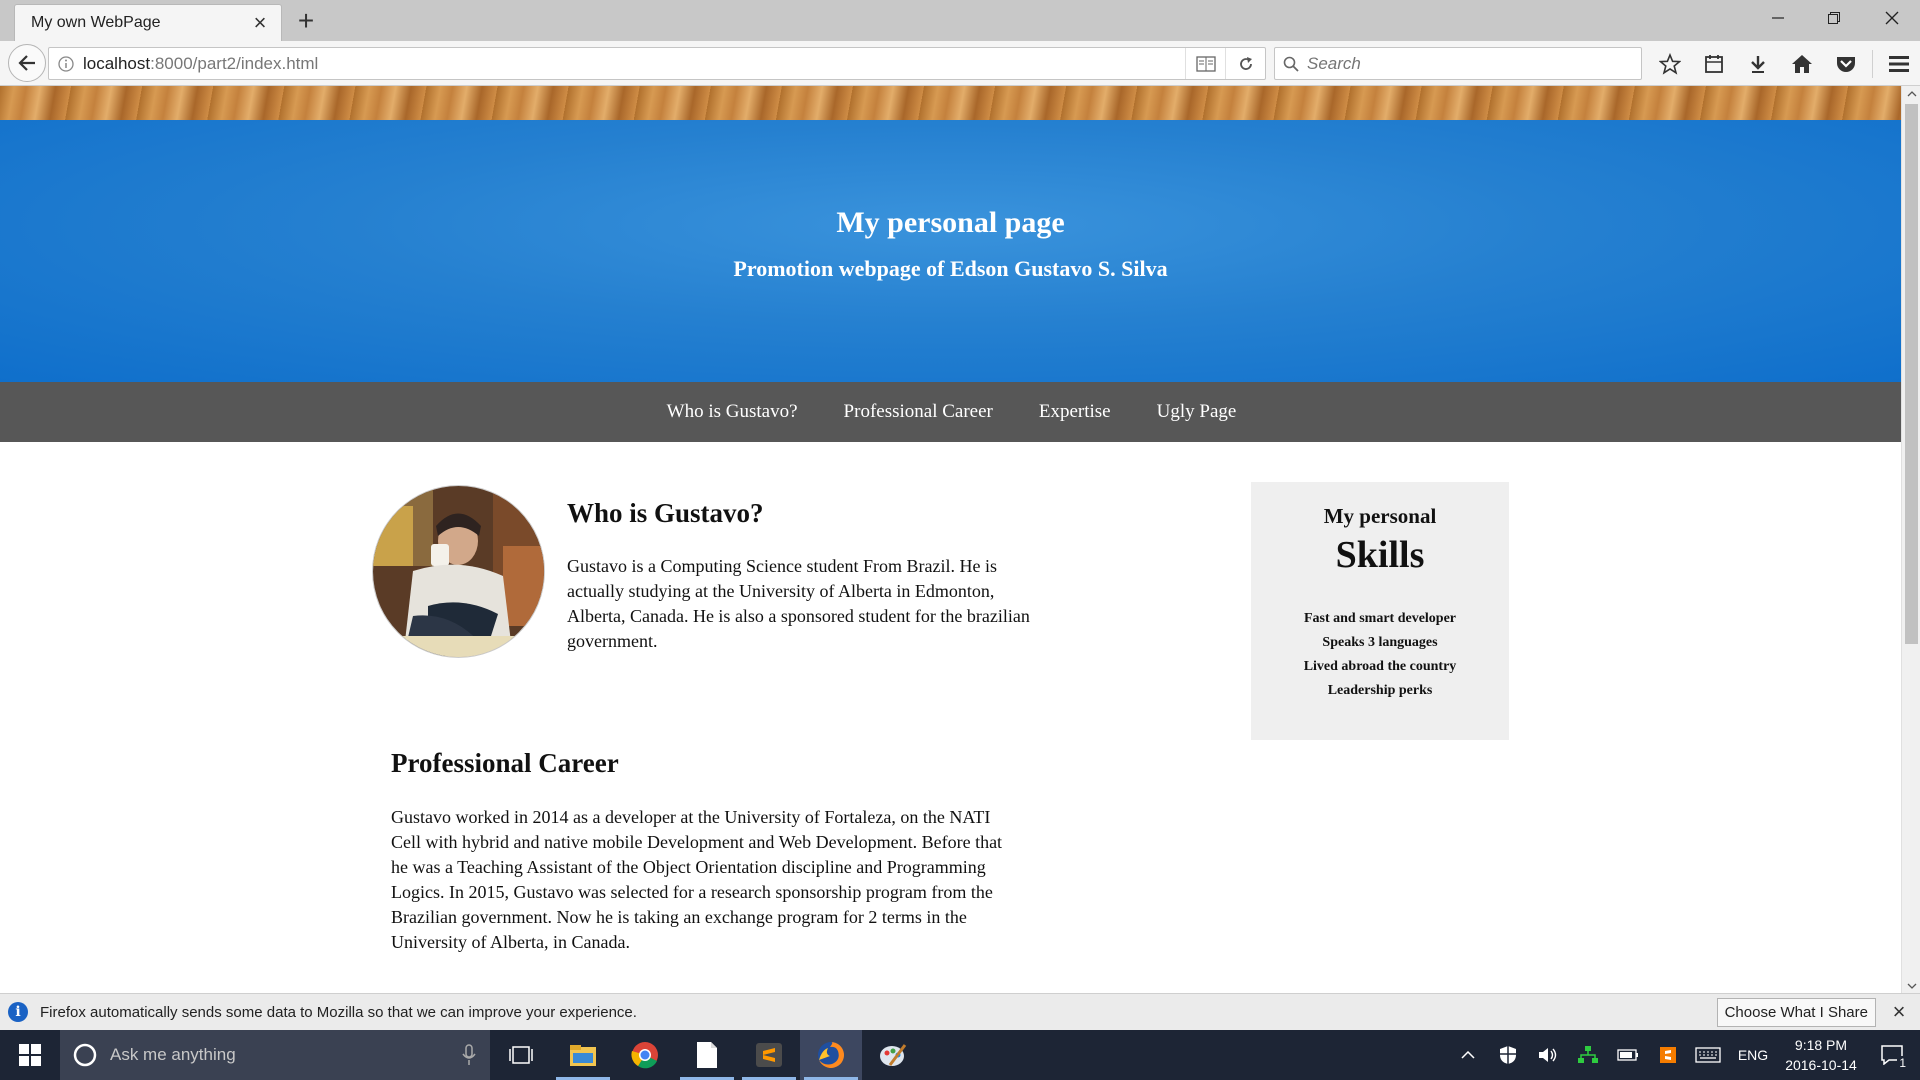 This screenshot has width=1920, height=1080. I want to click on tab-strip: My own WebPage × +, so click(960, 20).